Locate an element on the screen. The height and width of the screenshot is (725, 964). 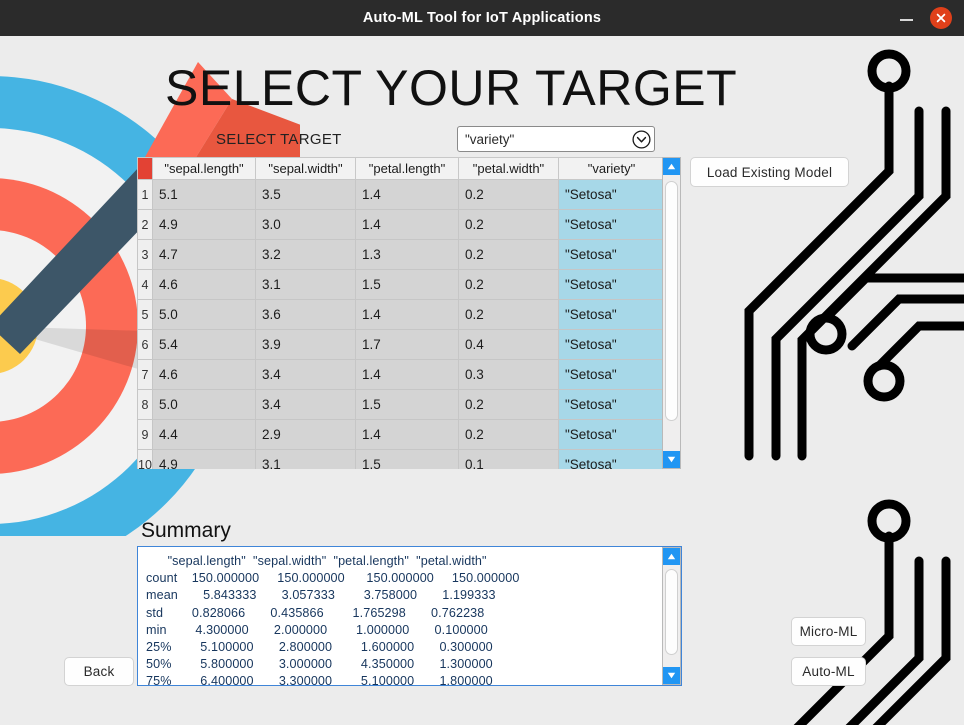
summary-scroll-down-button is located at coordinates (671, 675).